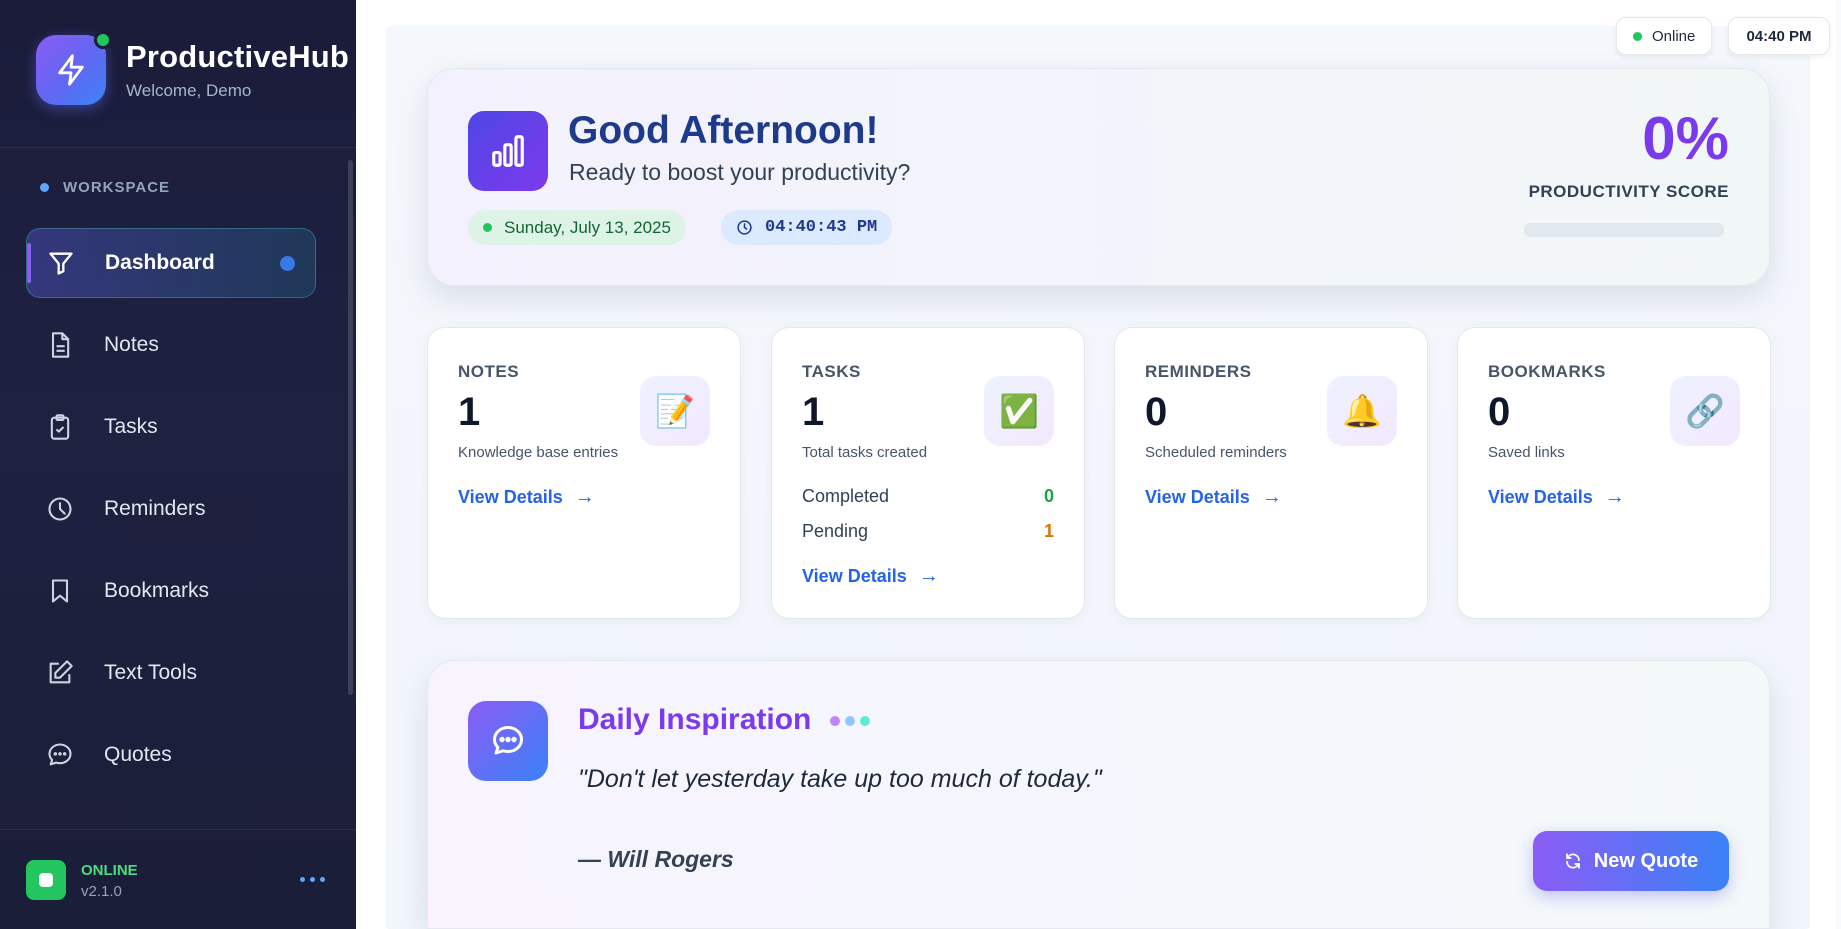  I want to click on completed-label: Completed, so click(846, 496).